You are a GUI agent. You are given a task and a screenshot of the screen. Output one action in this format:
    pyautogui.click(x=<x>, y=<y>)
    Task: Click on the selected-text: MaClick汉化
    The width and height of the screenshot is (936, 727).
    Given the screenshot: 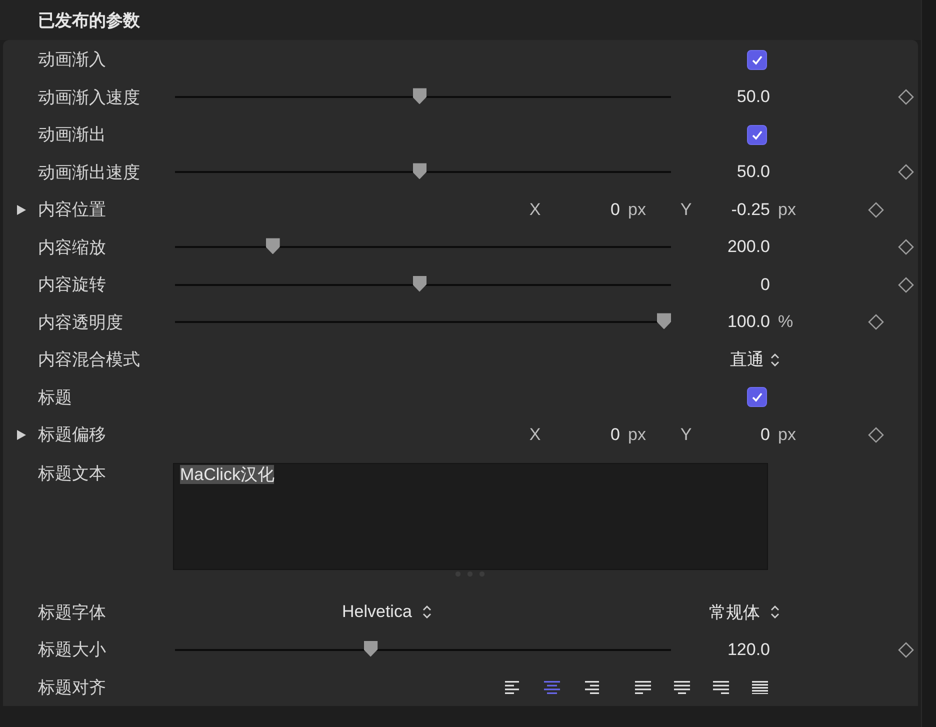 What is the action you would take?
    pyautogui.click(x=227, y=474)
    